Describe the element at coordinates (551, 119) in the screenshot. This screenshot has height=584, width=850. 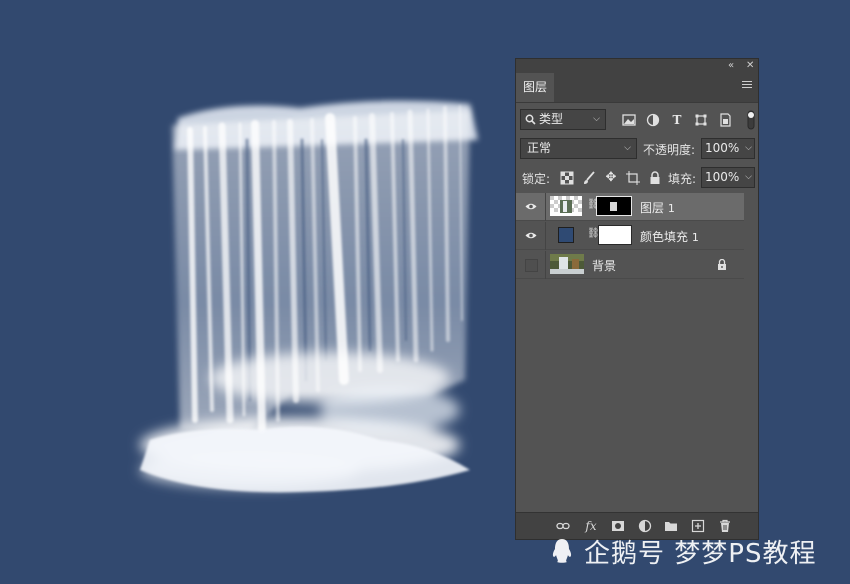
I see `filter-kind-value: 类型` at that location.